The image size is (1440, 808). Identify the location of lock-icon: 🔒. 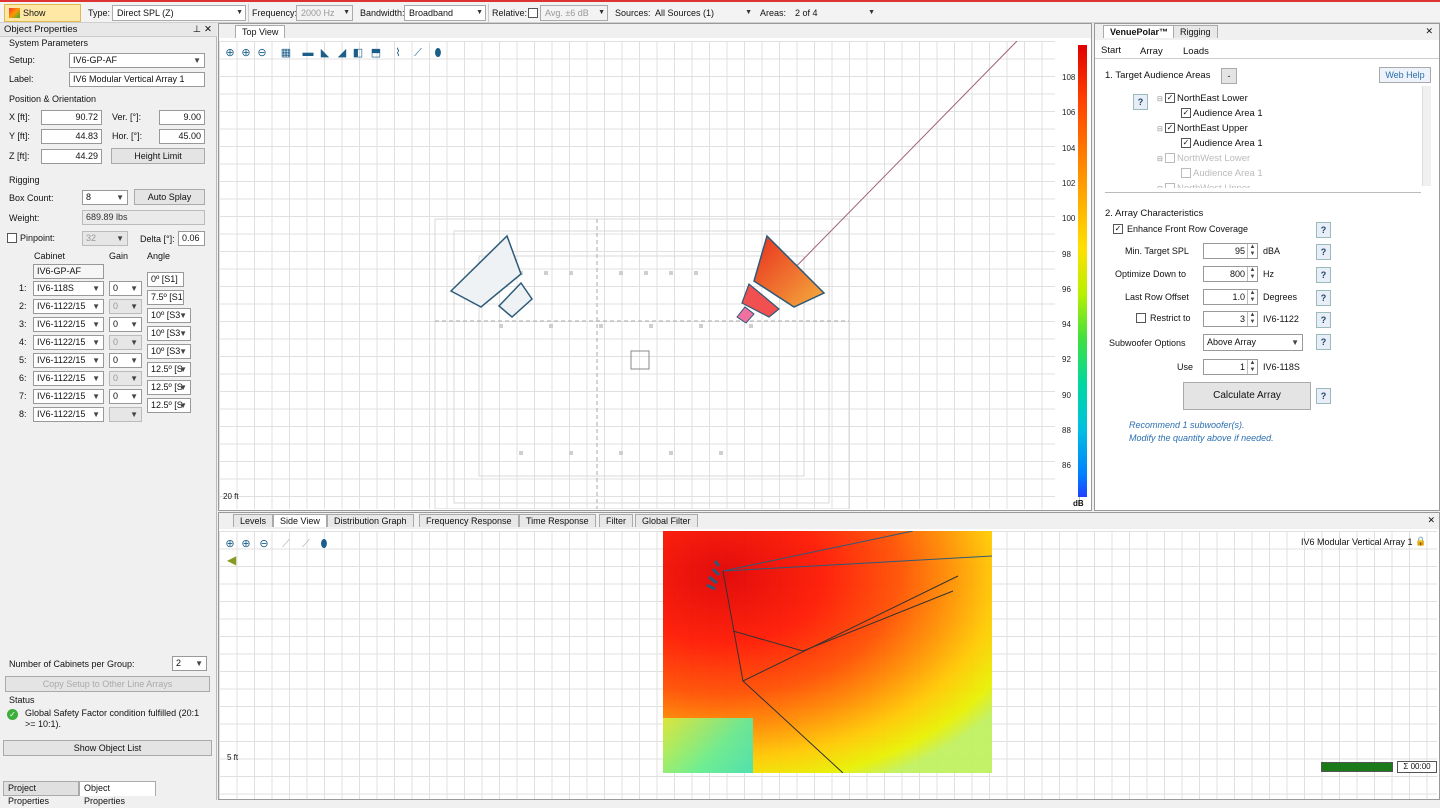
(1420, 541).